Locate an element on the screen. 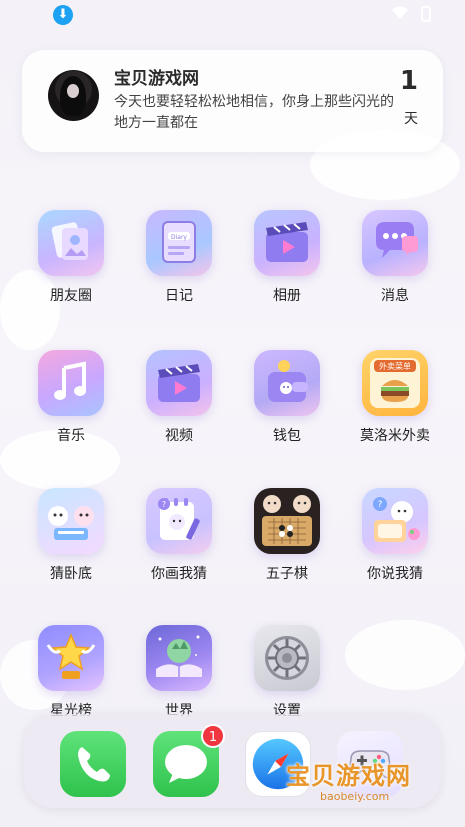 This screenshot has height=827, width=465. phone-icon is located at coordinates (93, 764).